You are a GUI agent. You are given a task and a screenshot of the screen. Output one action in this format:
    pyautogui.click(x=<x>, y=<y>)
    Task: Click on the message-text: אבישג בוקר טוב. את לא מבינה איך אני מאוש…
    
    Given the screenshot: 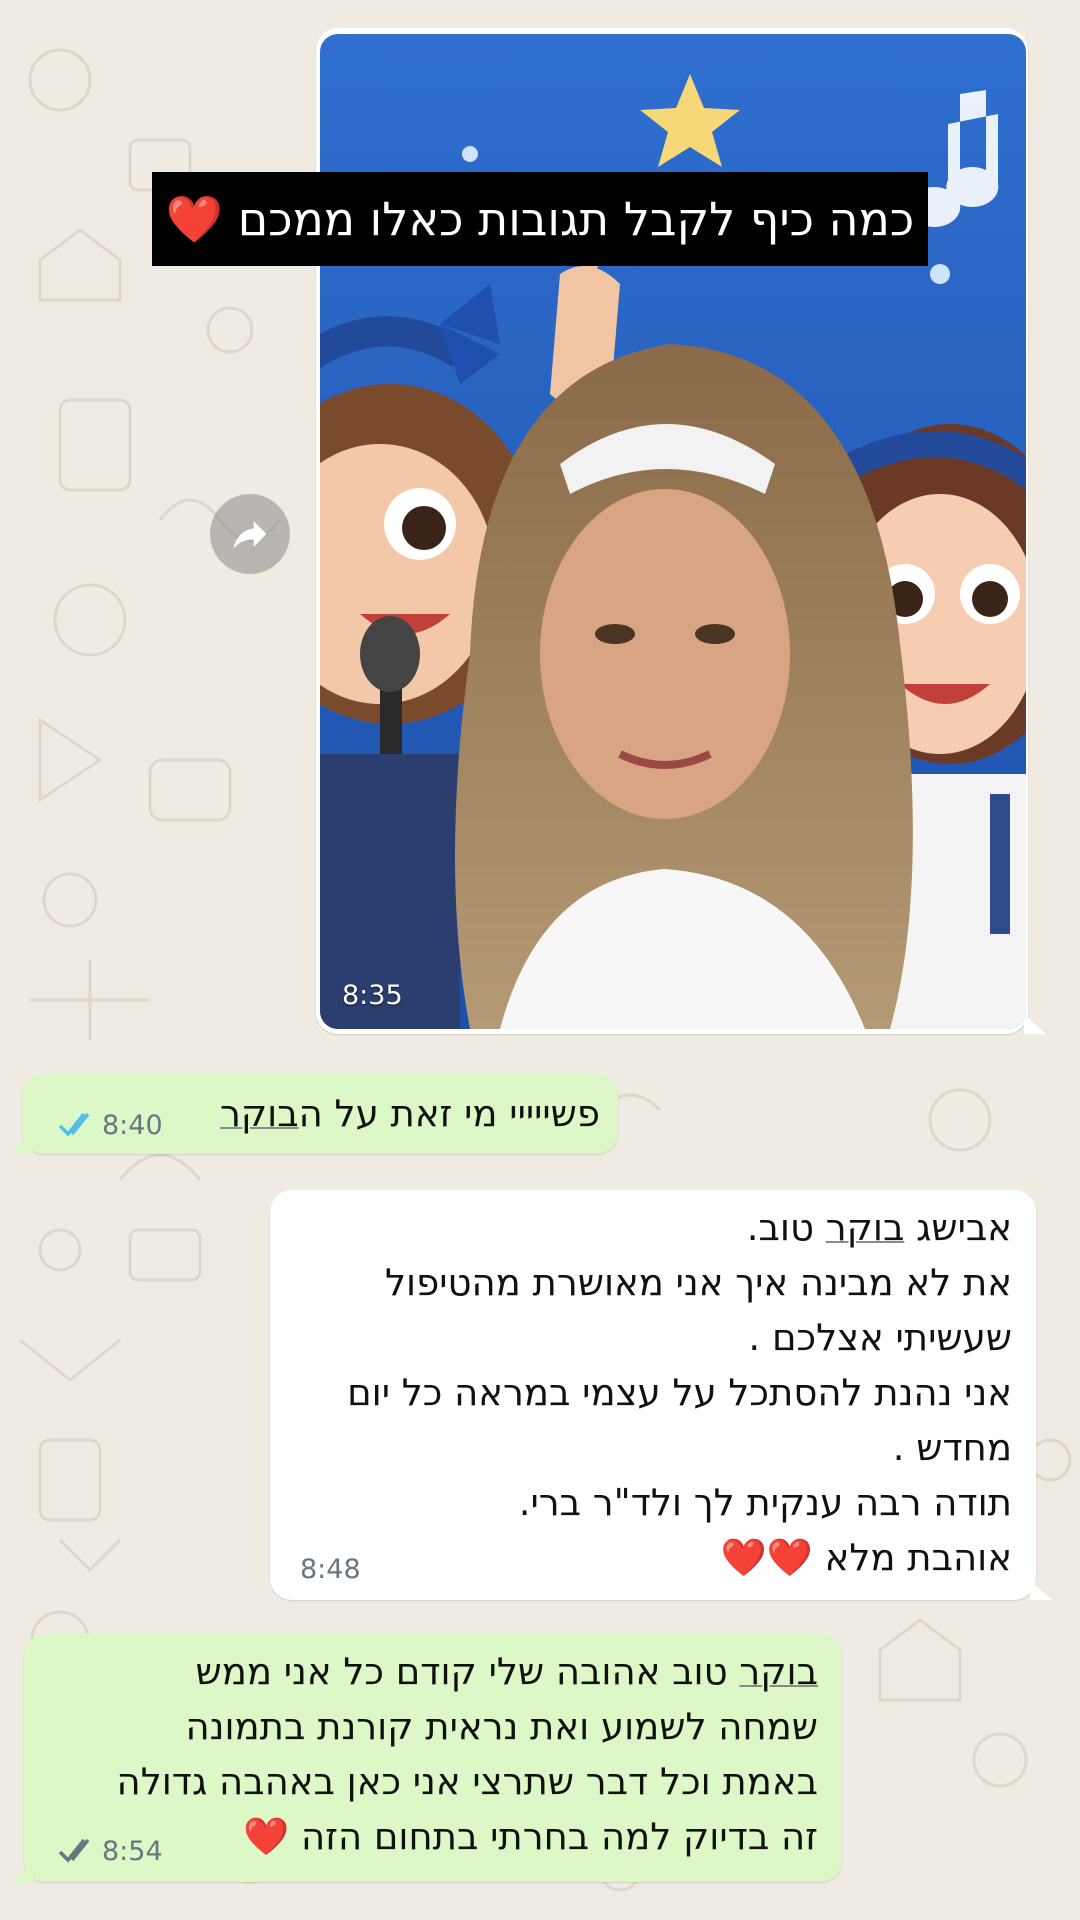 What is the action you would take?
    pyautogui.click(x=679, y=1392)
    